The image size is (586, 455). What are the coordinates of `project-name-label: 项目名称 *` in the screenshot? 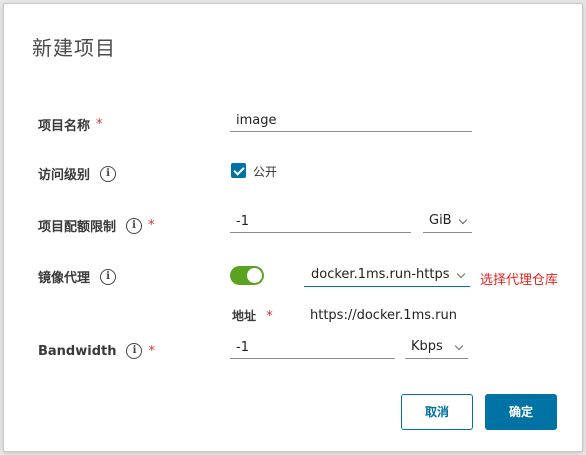 It's located at (70, 124).